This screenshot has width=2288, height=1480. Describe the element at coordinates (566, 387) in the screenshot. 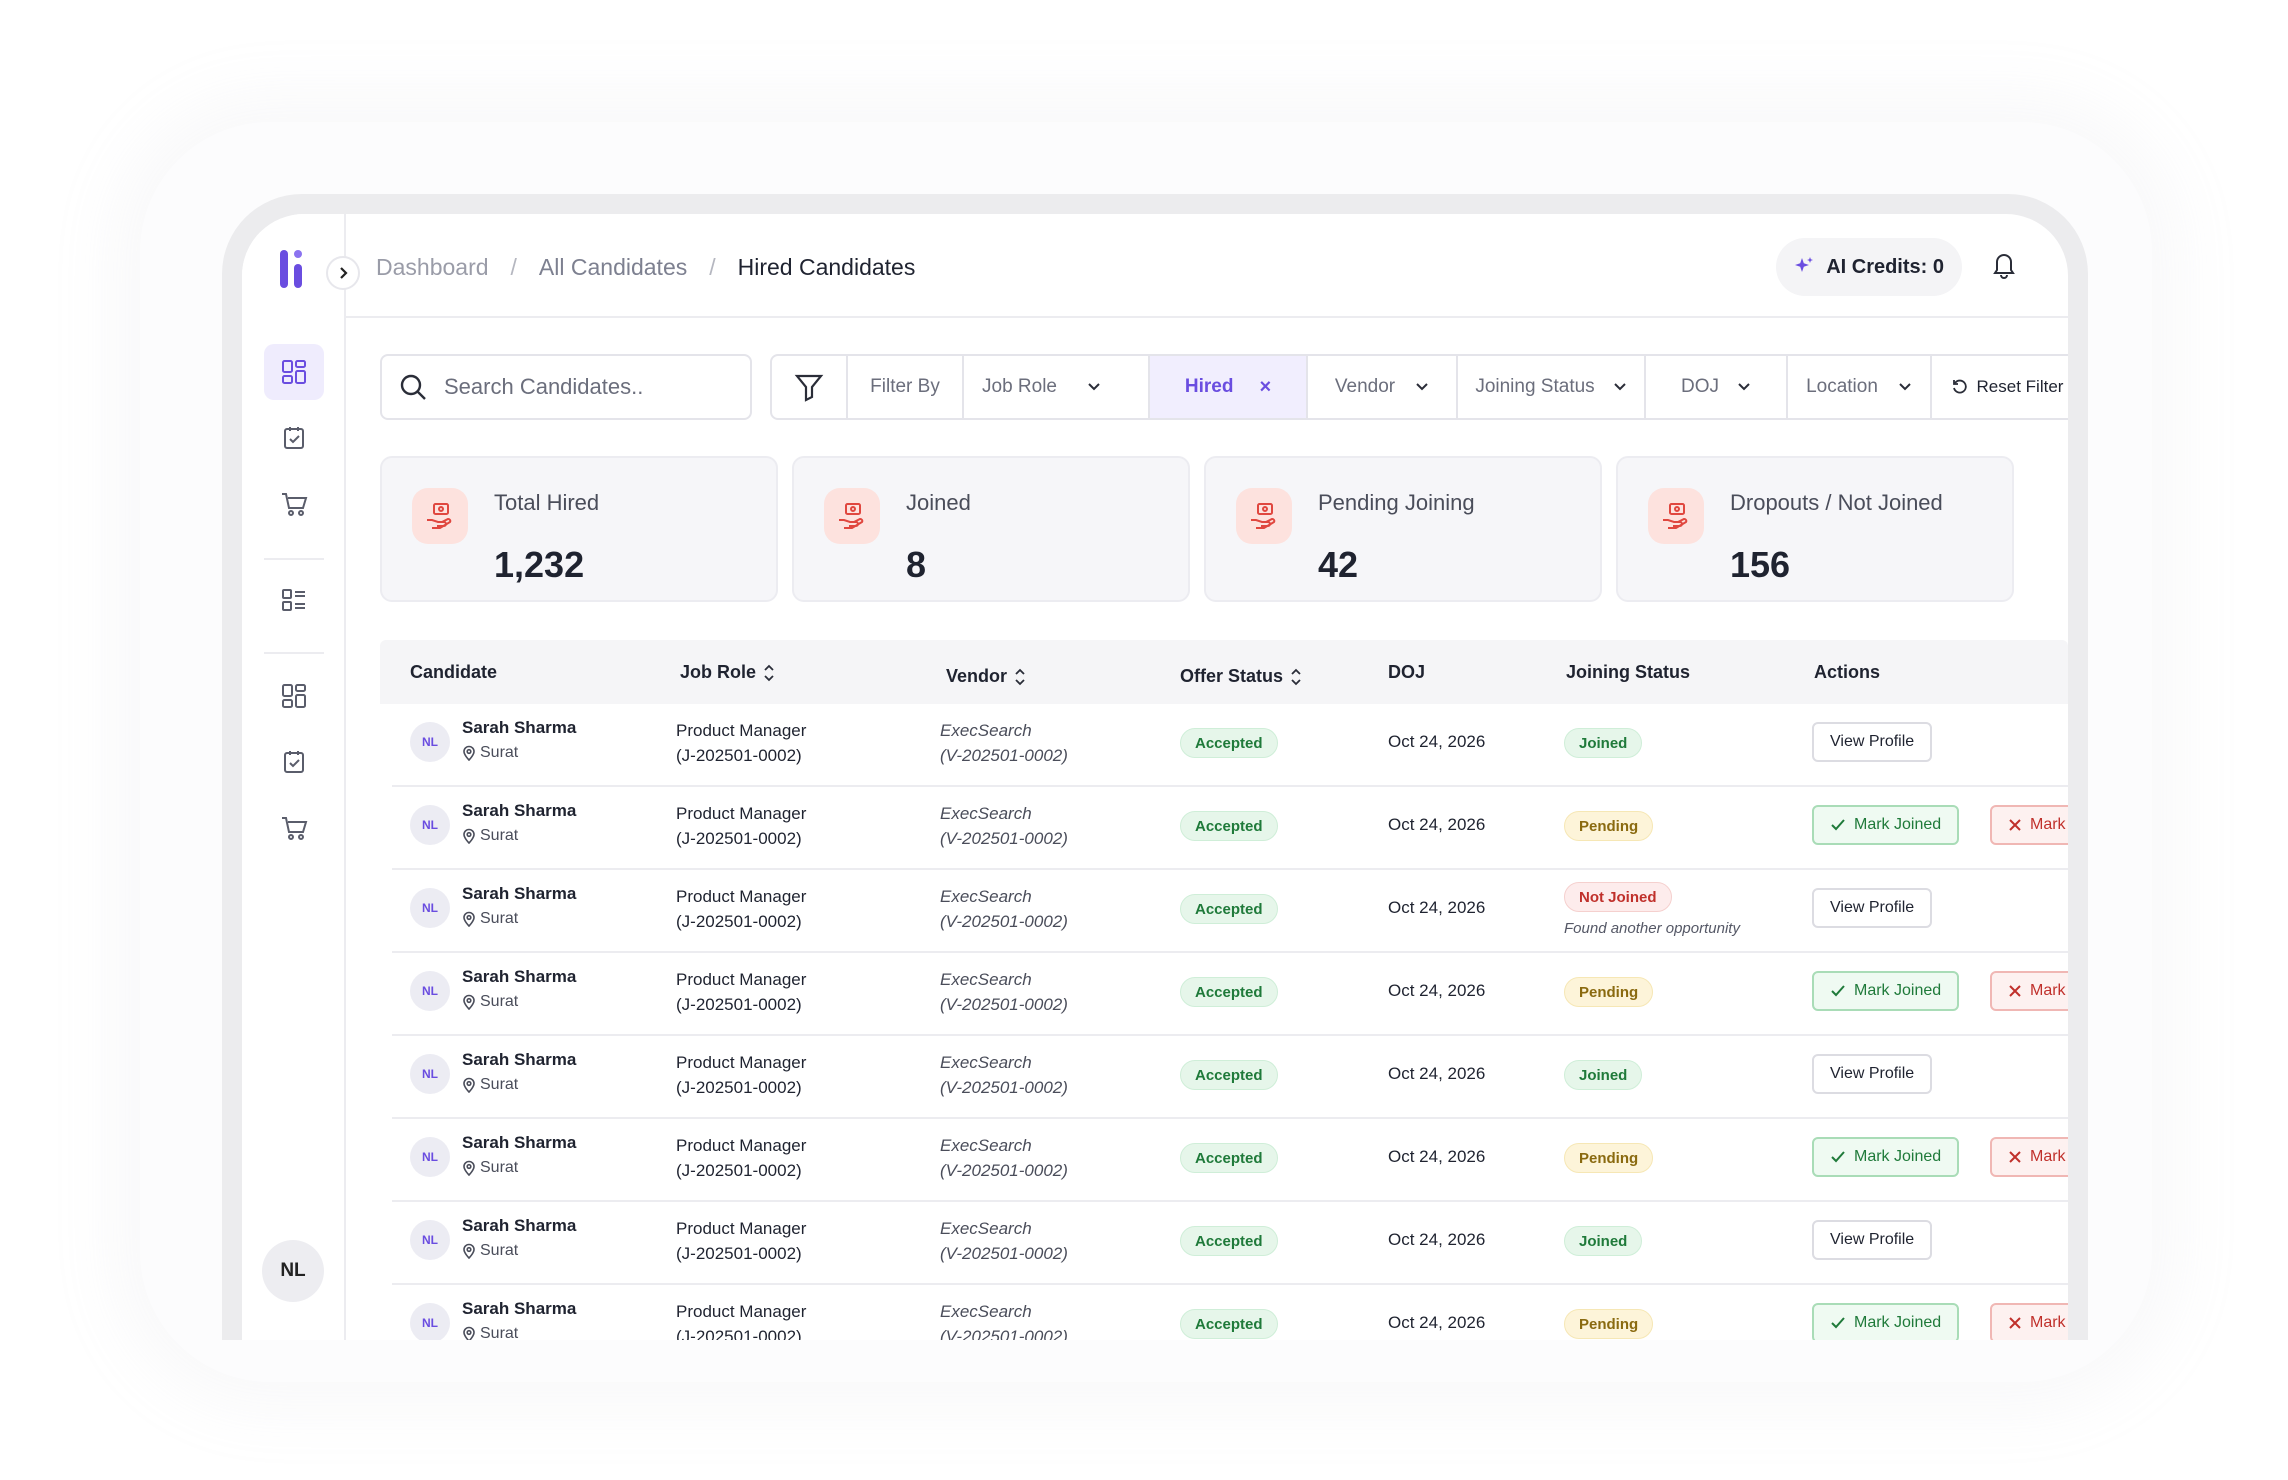

I see `search-field: Search Candidates..` at that location.